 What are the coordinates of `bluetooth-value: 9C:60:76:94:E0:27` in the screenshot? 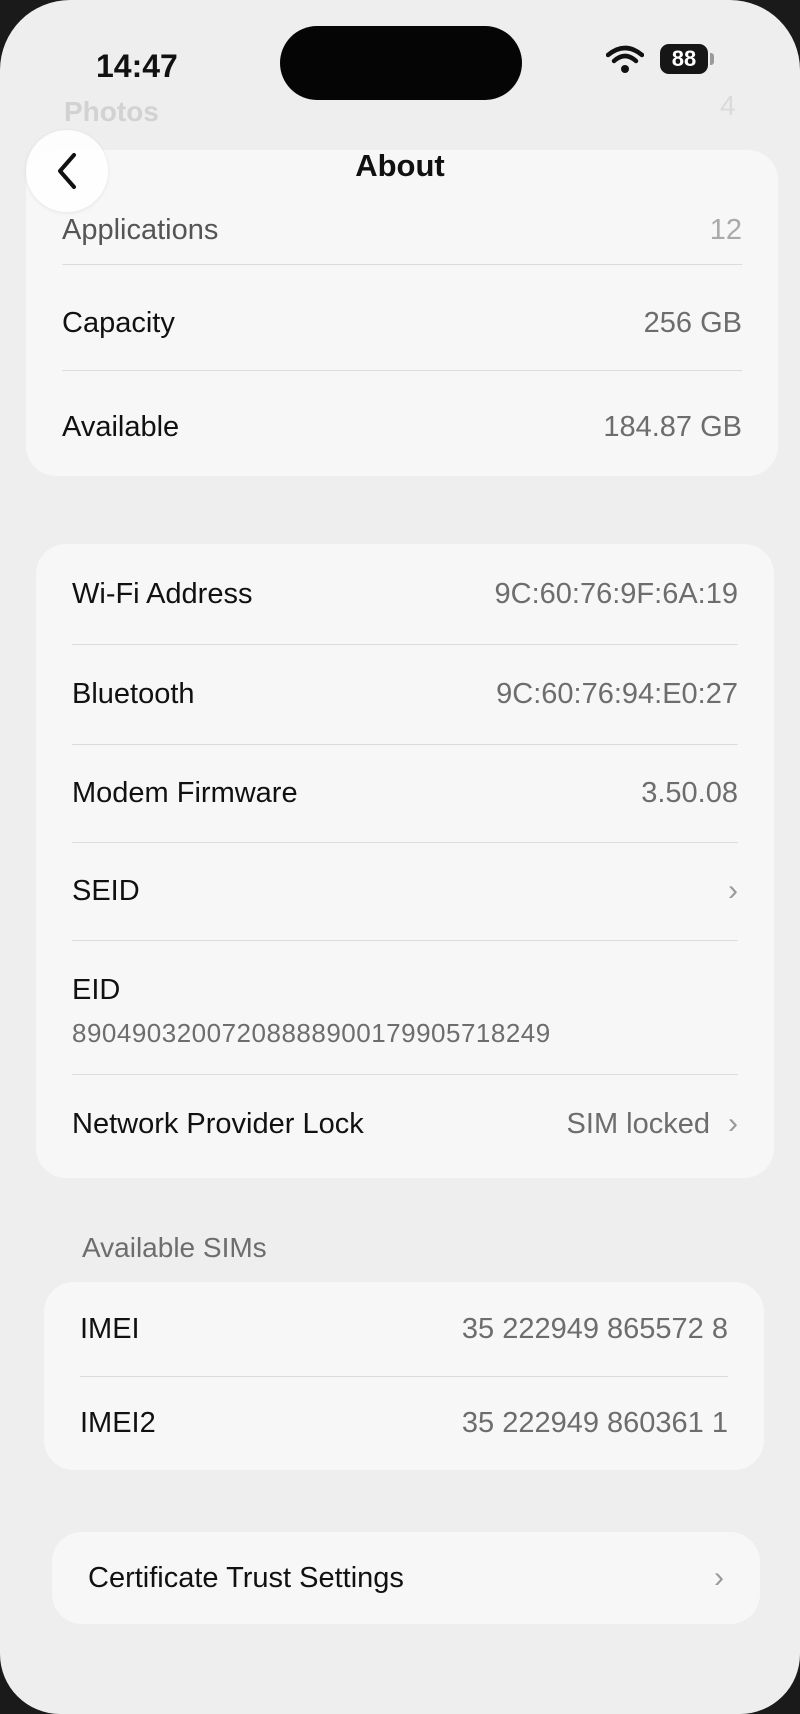 It's located at (617, 693).